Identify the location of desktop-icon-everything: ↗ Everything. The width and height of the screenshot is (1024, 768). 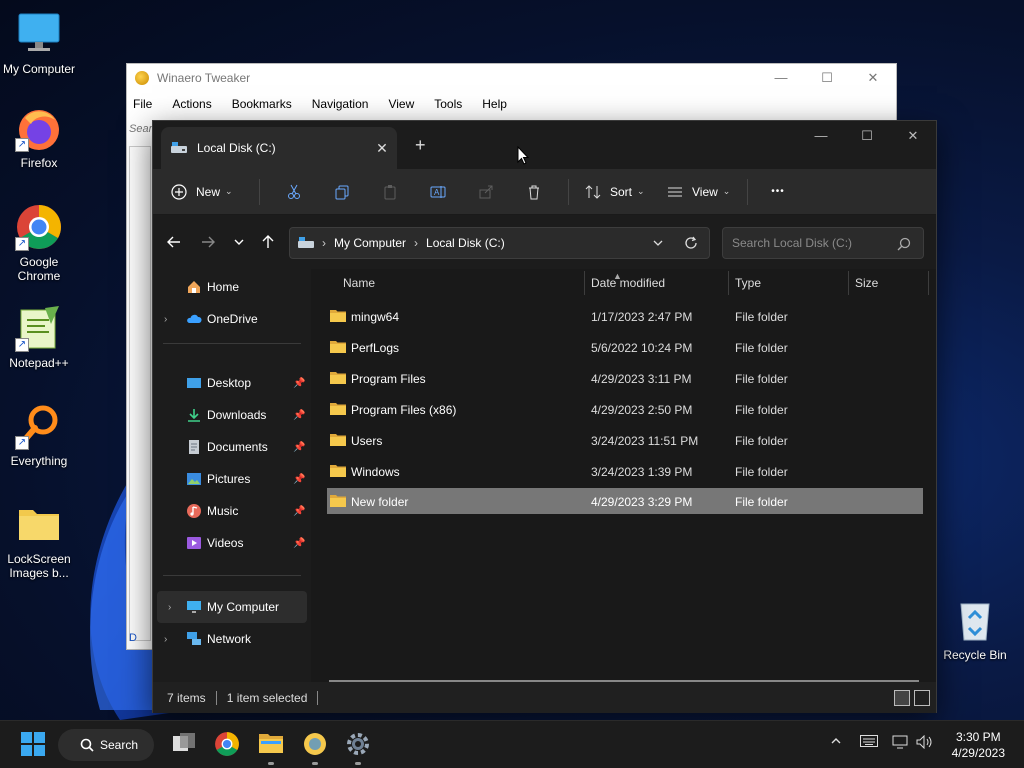
(39, 435).